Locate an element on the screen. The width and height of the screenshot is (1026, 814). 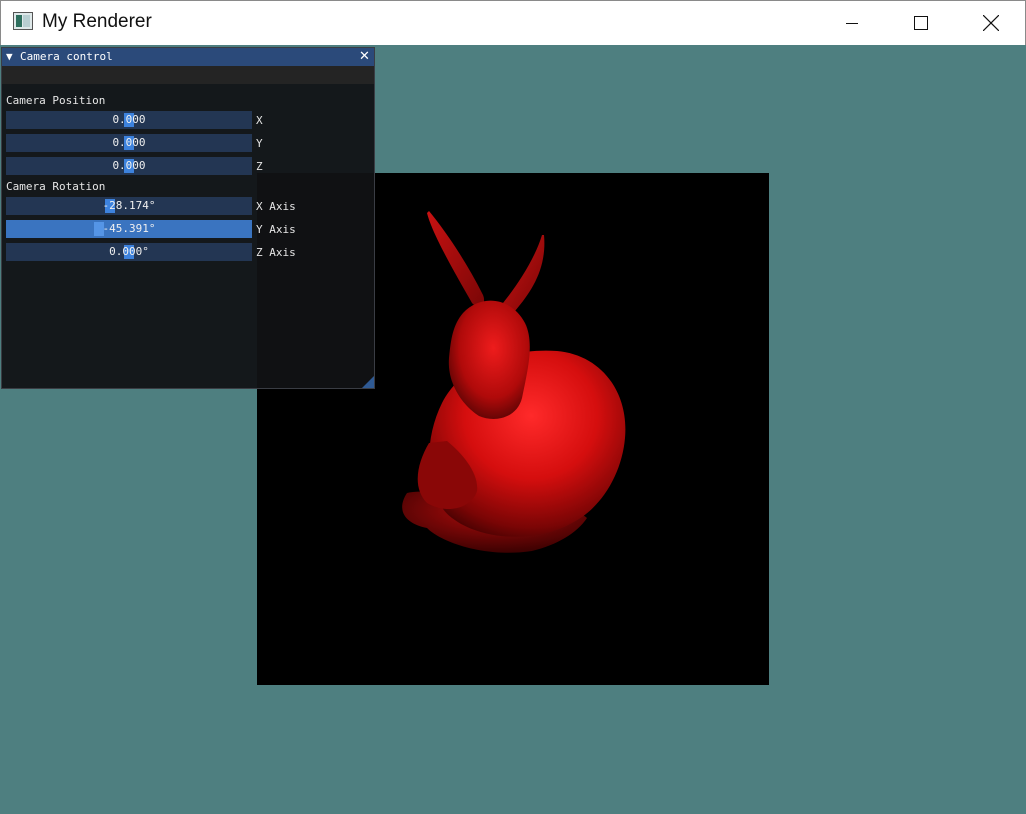
position-x-drag: 0.000 is located at coordinates (129, 120).